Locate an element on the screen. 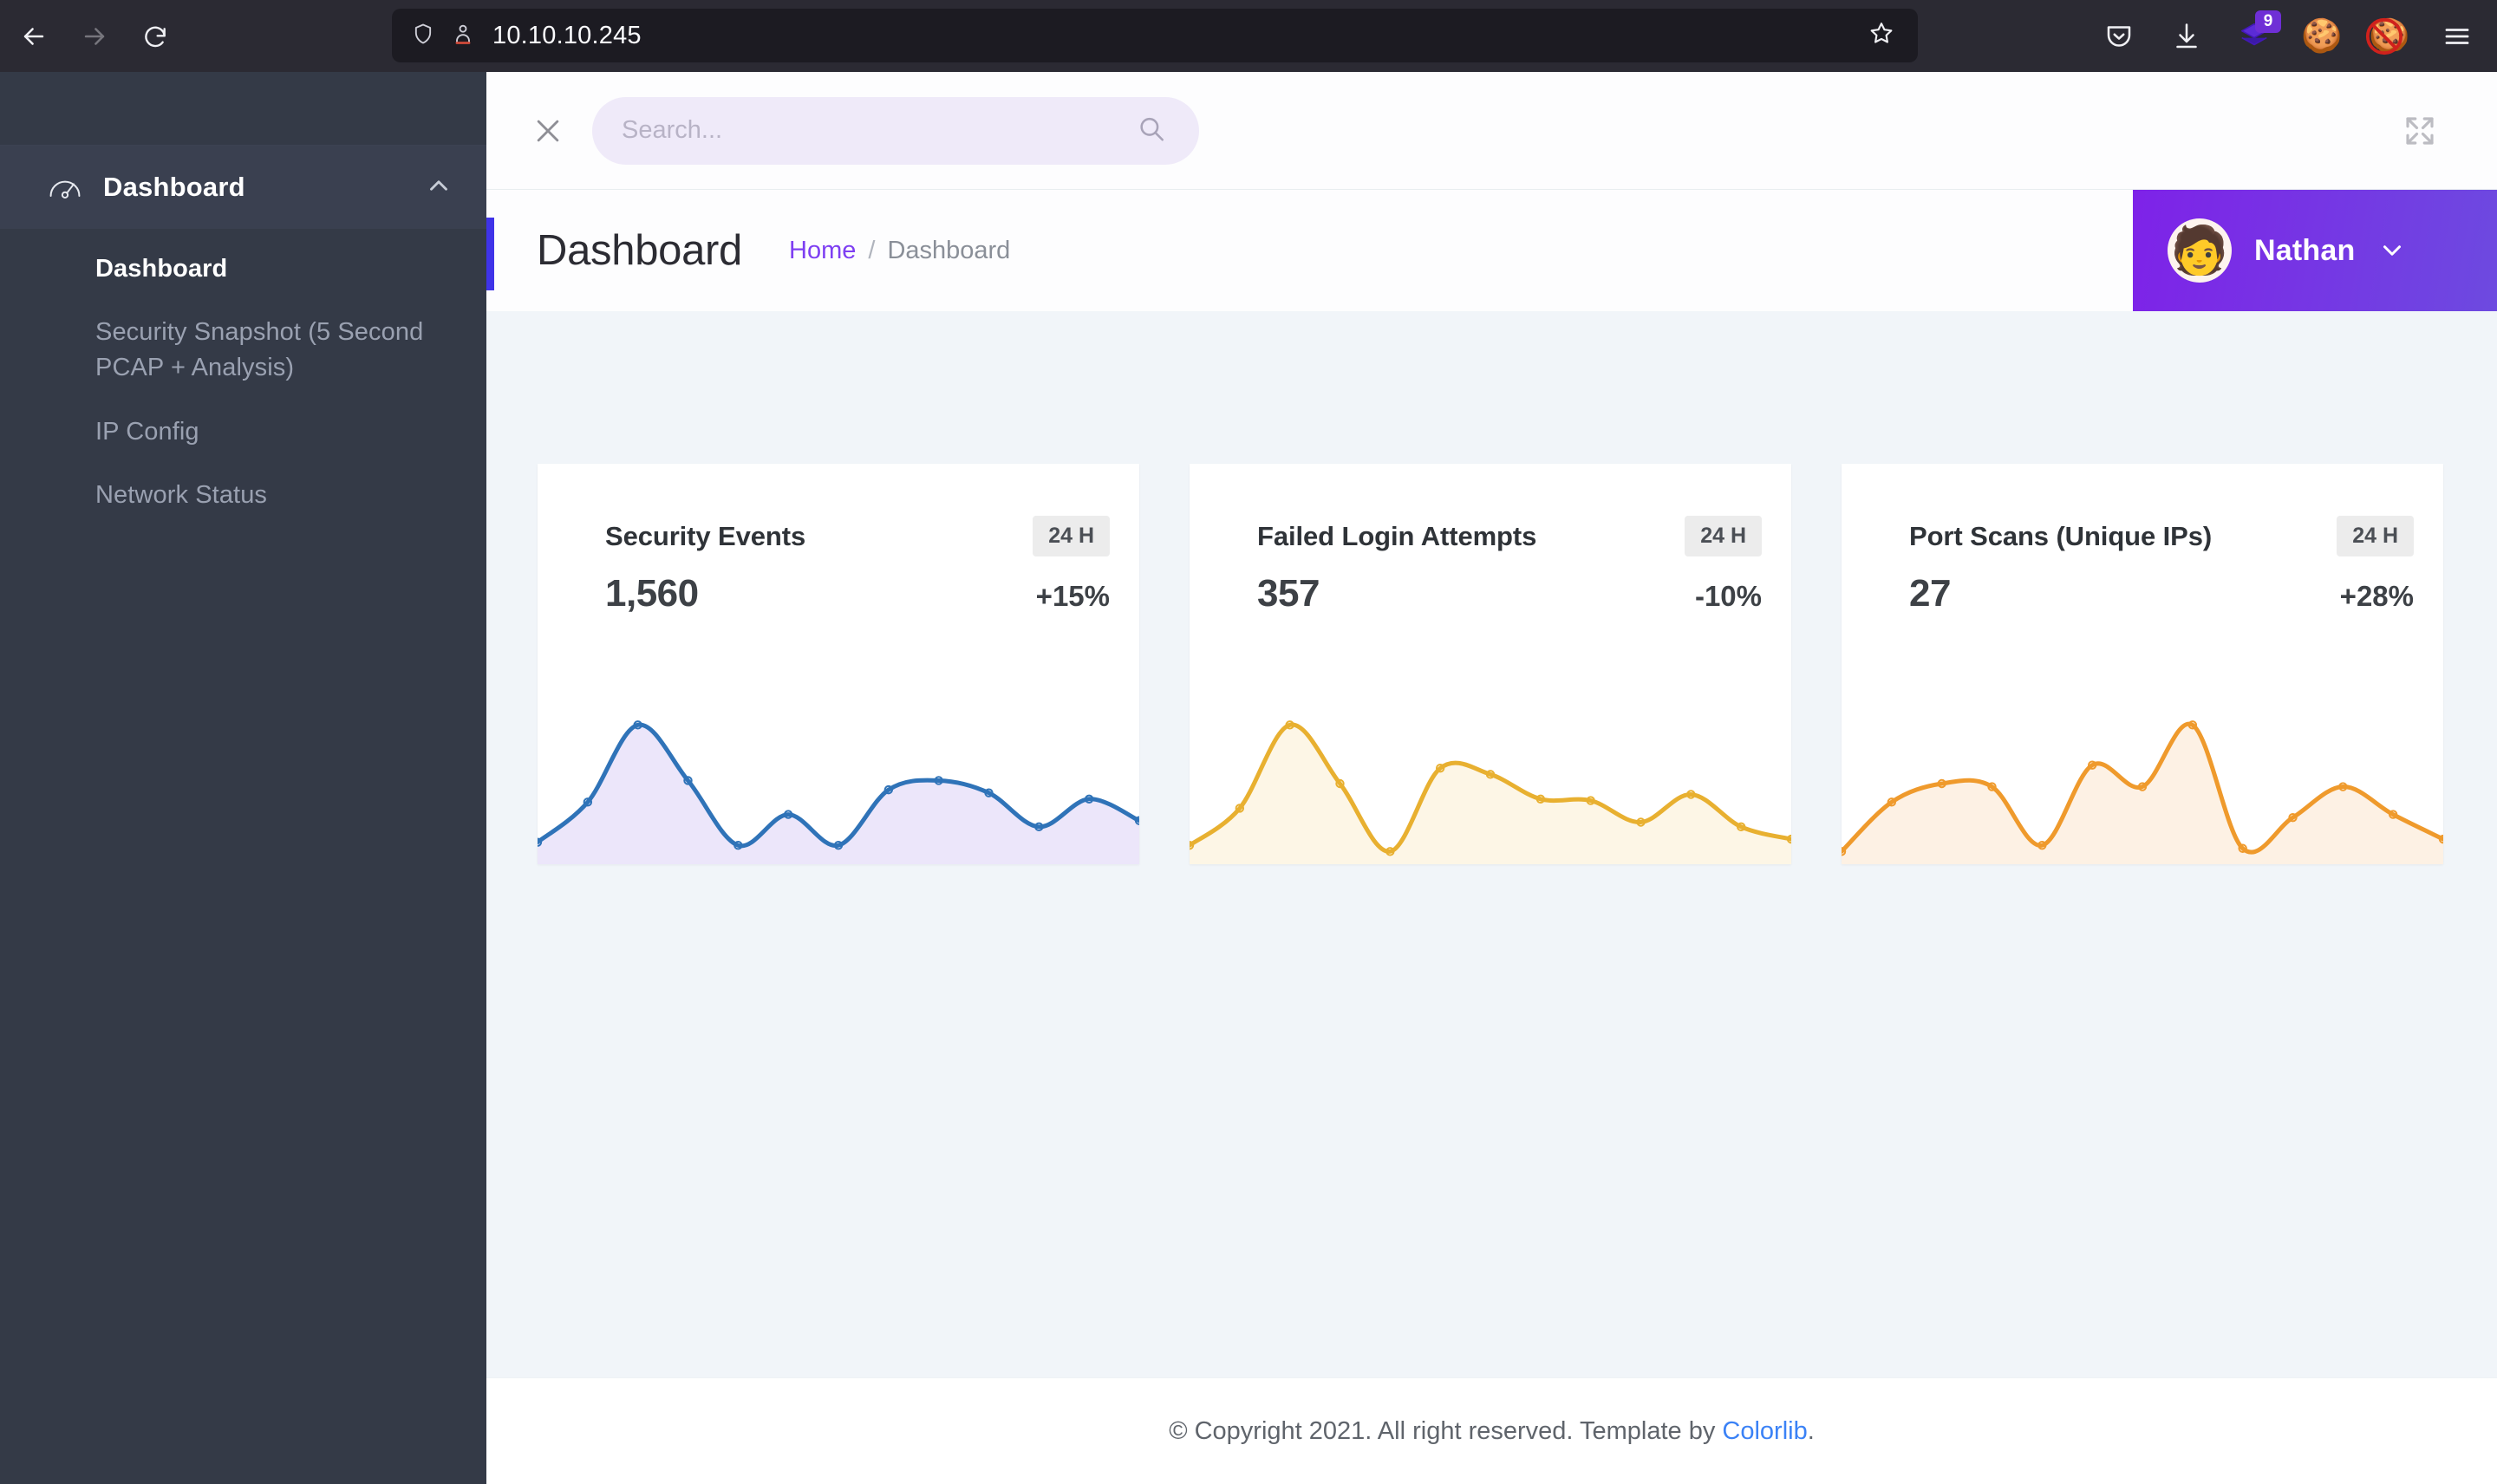 This screenshot has width=2497, height=1484. browser-actions: 9 🍪 🍪 is located at coordinates (2288, 36).